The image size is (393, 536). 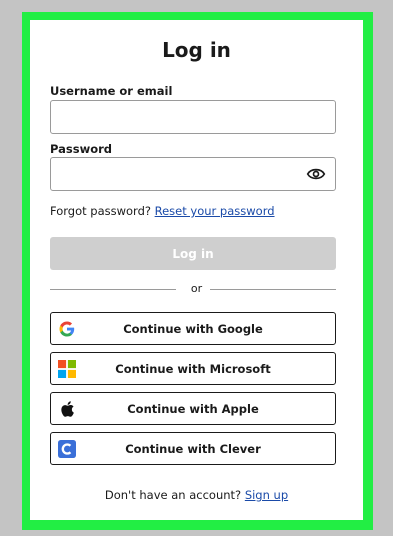 What do you see at coordinates (266, 495) in the screenshot?
I see `signup-link: Sign up` at bounding box center [266, 495].